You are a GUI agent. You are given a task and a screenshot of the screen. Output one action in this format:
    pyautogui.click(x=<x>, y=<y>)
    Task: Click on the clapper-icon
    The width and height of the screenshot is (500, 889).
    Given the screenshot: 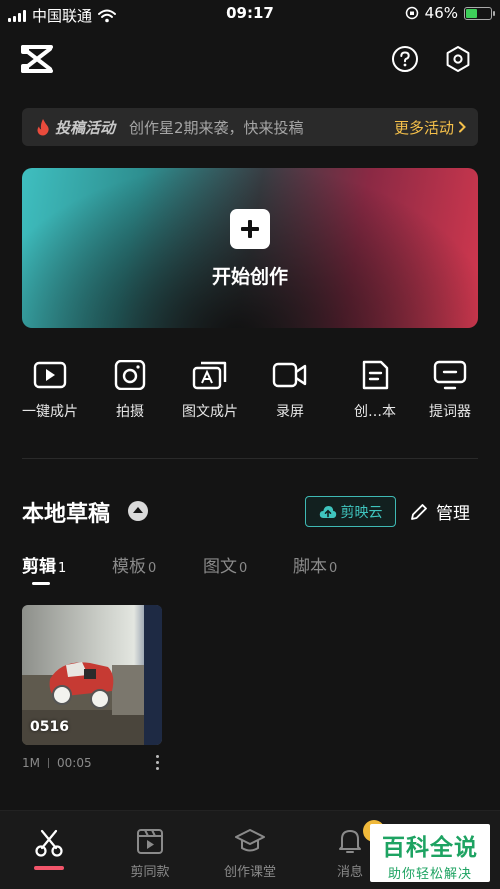 What is the action you would take?
    pyautogui.click(x=150, y=841)
    